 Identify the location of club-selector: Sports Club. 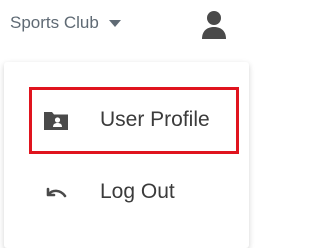
(65, 23).